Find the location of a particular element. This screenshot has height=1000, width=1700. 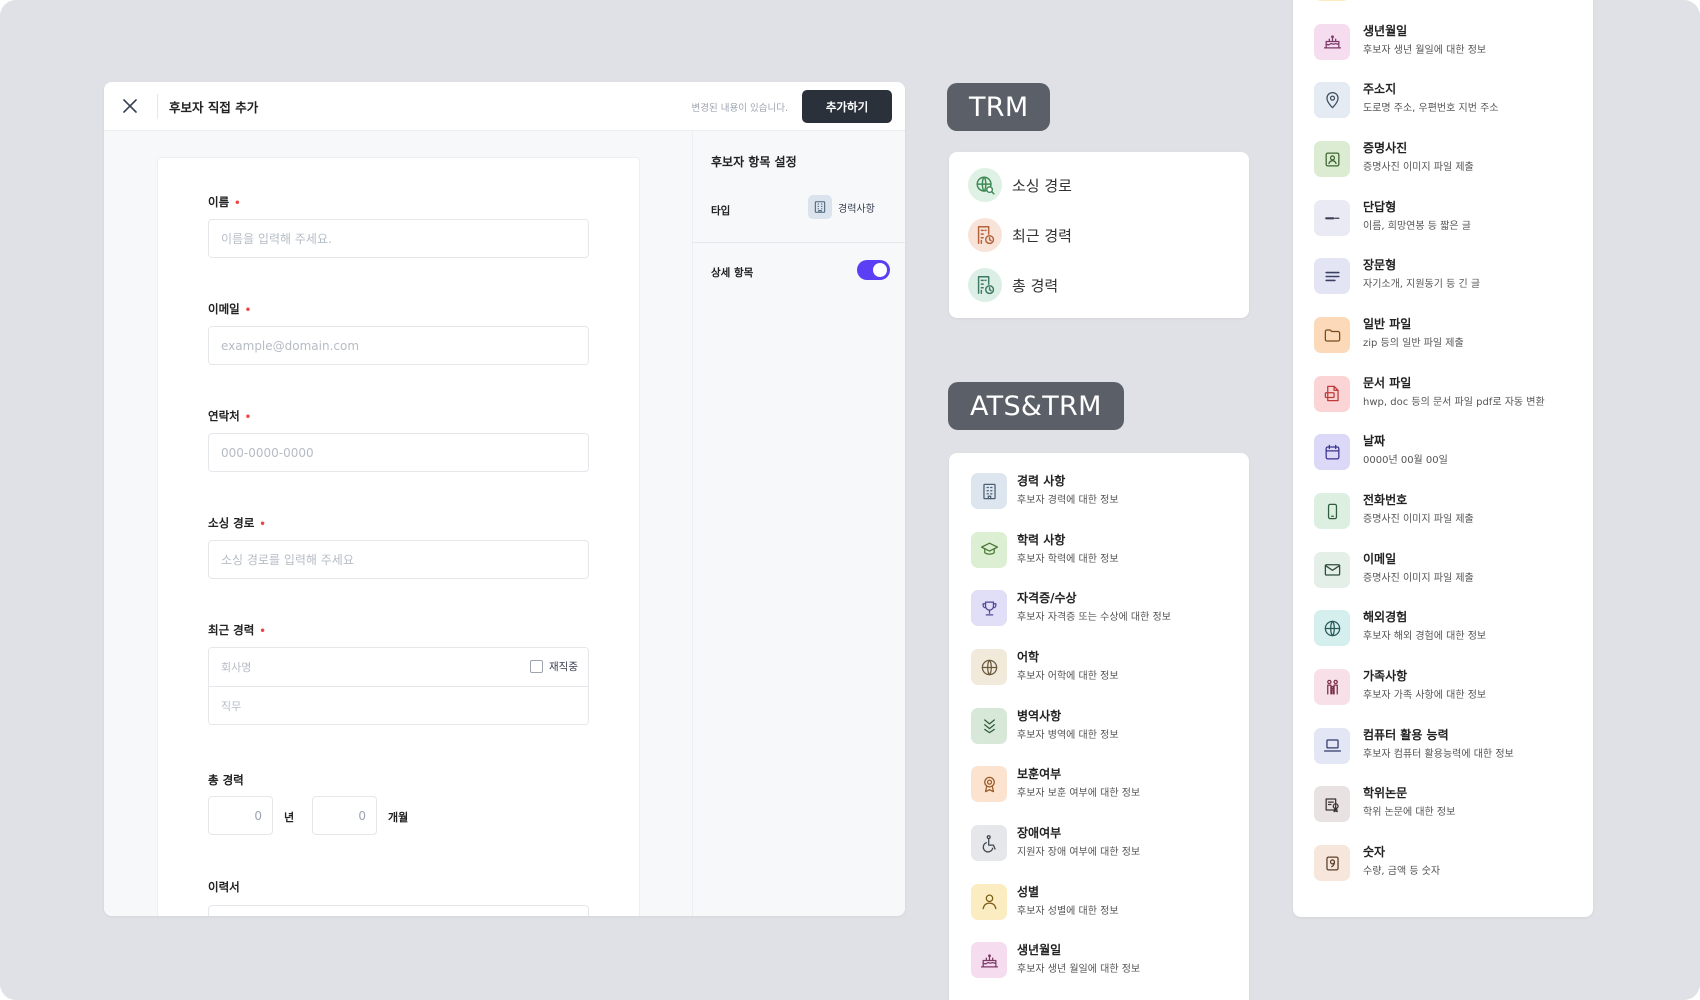

field-type-item: 장애여부 지원자 장애 여부에 대한 정보 is located at coordinates (1099, 841).